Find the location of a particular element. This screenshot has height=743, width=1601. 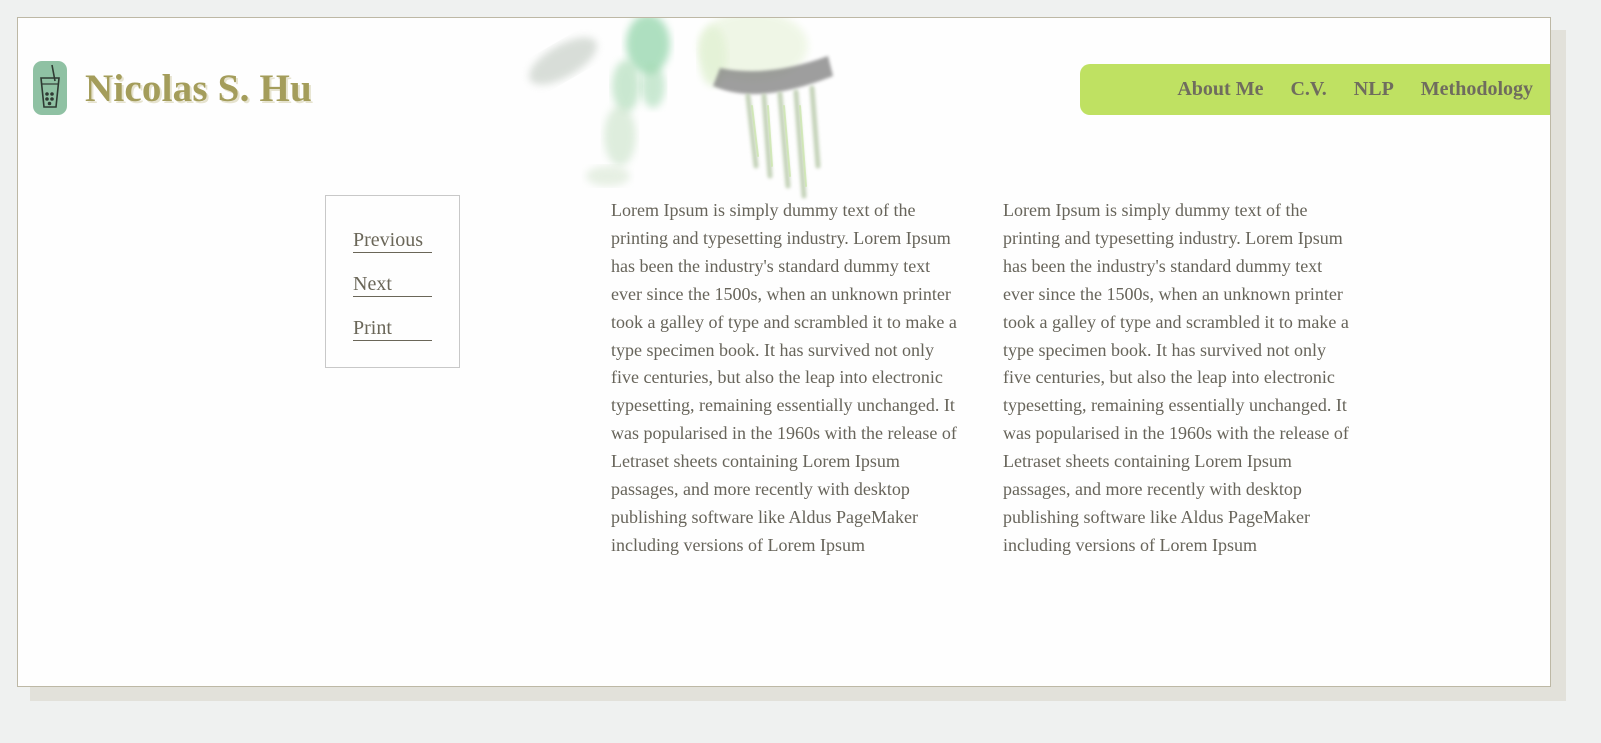

site-title: Nicolas S. Hu is located at coordinates (198, 88).